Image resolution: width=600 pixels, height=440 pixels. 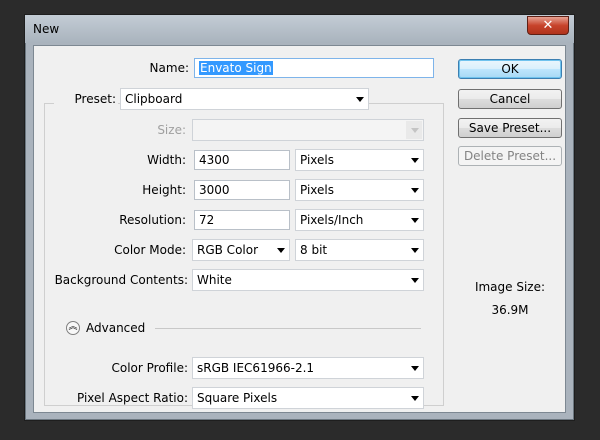 What do you see at coordinates (121, 280) in the screenshot?
I see `background-contents-label: Background Contents:` at bounding box center [121, 280].